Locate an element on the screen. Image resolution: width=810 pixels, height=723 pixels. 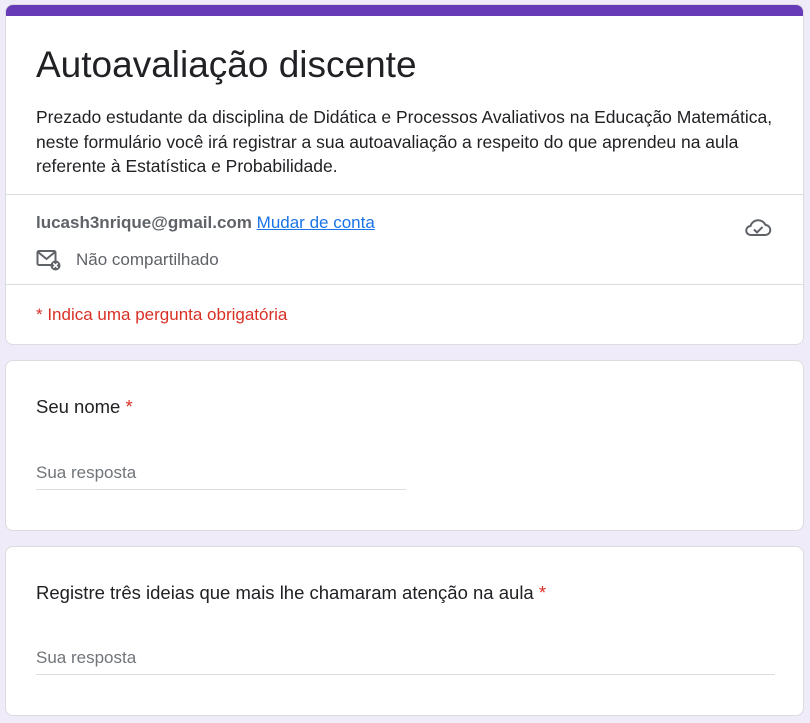
question-title: Seu nome * is located at coordinates (84, 407).